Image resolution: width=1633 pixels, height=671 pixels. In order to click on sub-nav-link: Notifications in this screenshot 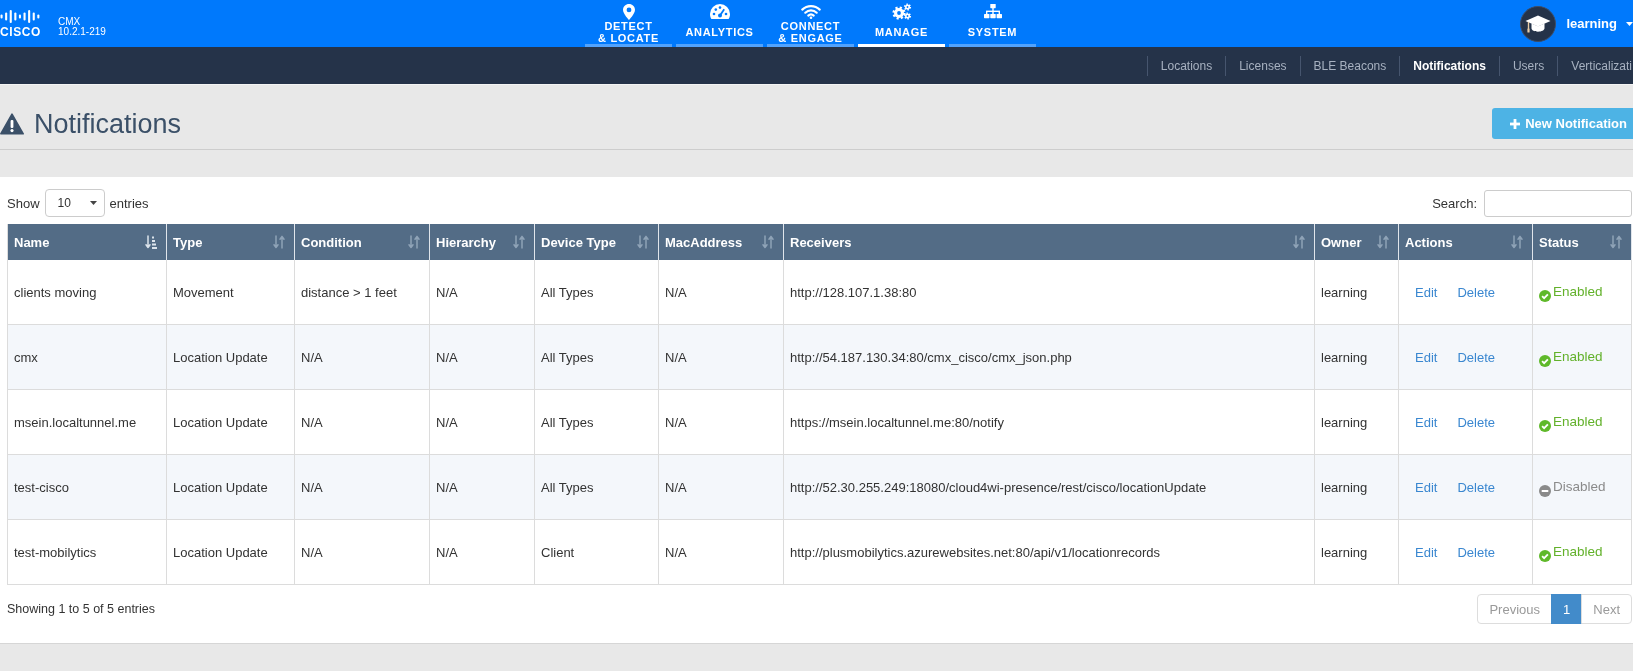, I will do `click(1449, 65)`.